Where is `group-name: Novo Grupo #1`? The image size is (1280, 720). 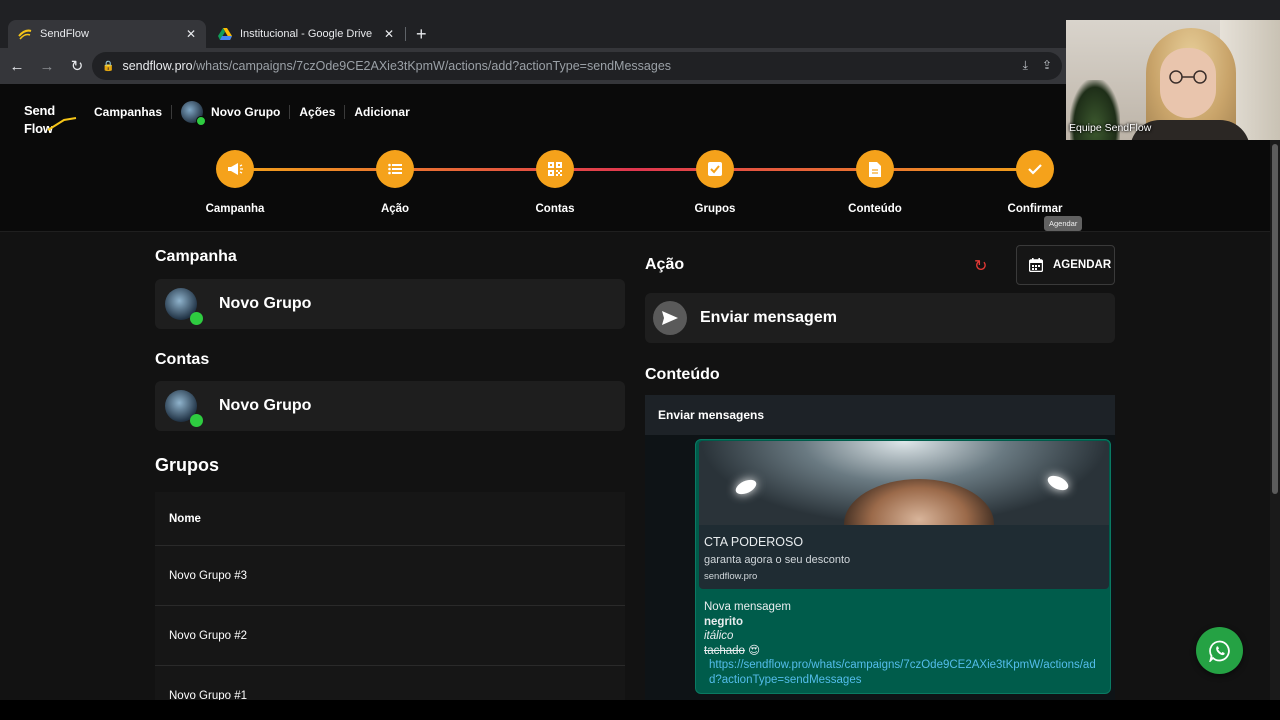
group-name: Novo Grupo #1 is located at coordinates (208, 695).